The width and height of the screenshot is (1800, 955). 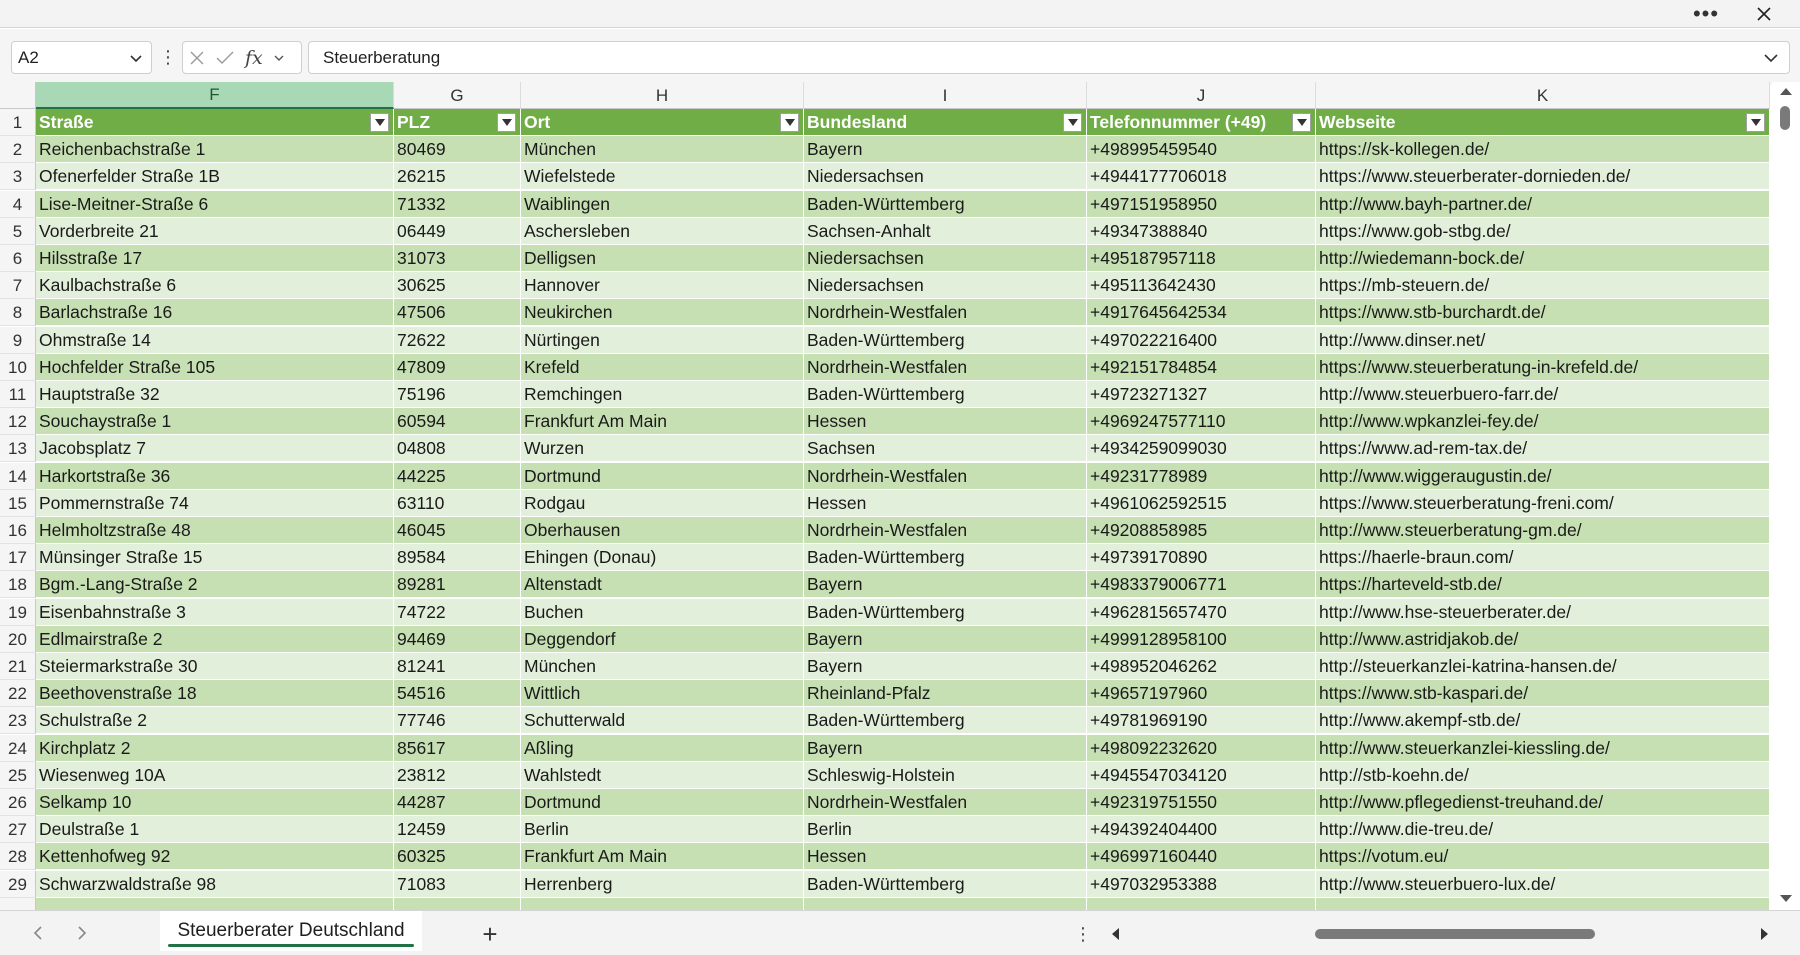 I want to click on table-cell: +49231778989, so click(x=1201, y=476).